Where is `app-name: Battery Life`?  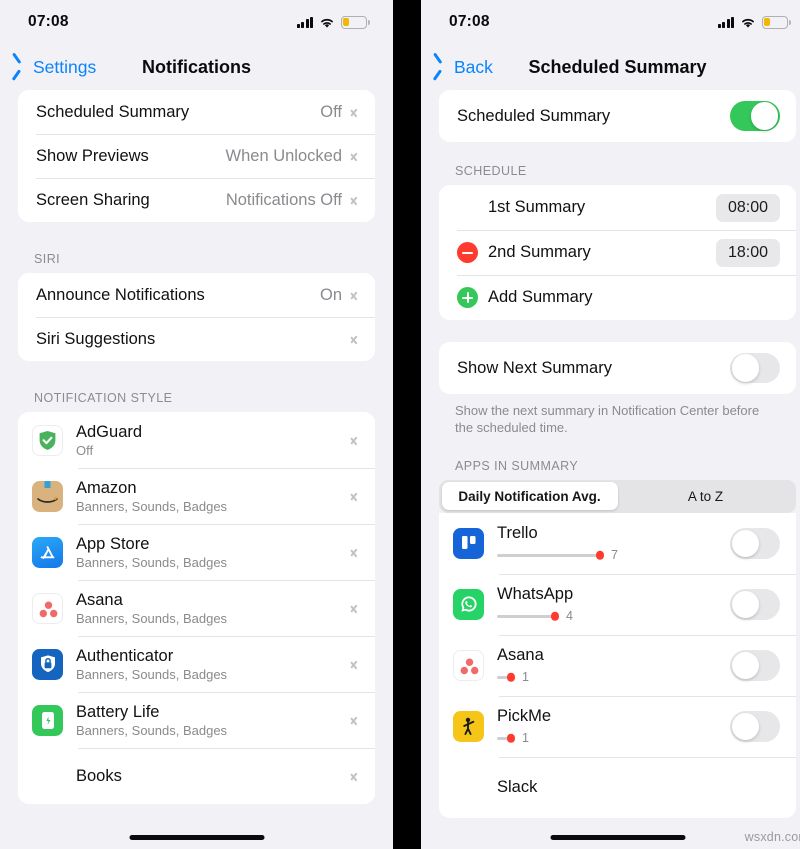 app-name: Battery Life is located at coordinates (118, 711).